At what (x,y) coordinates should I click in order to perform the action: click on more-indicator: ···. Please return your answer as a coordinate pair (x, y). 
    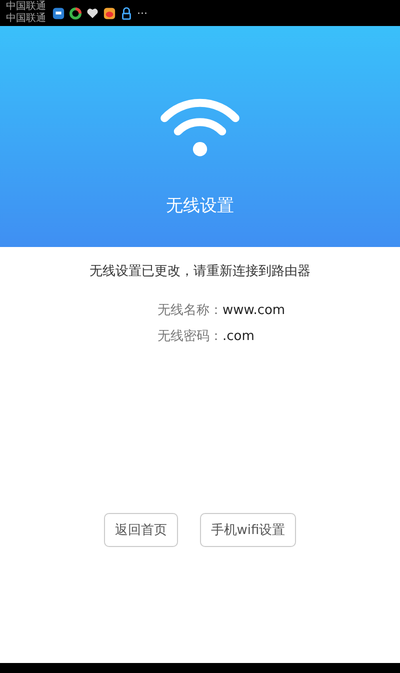
    Looking at the image, I should click on (142, 13).